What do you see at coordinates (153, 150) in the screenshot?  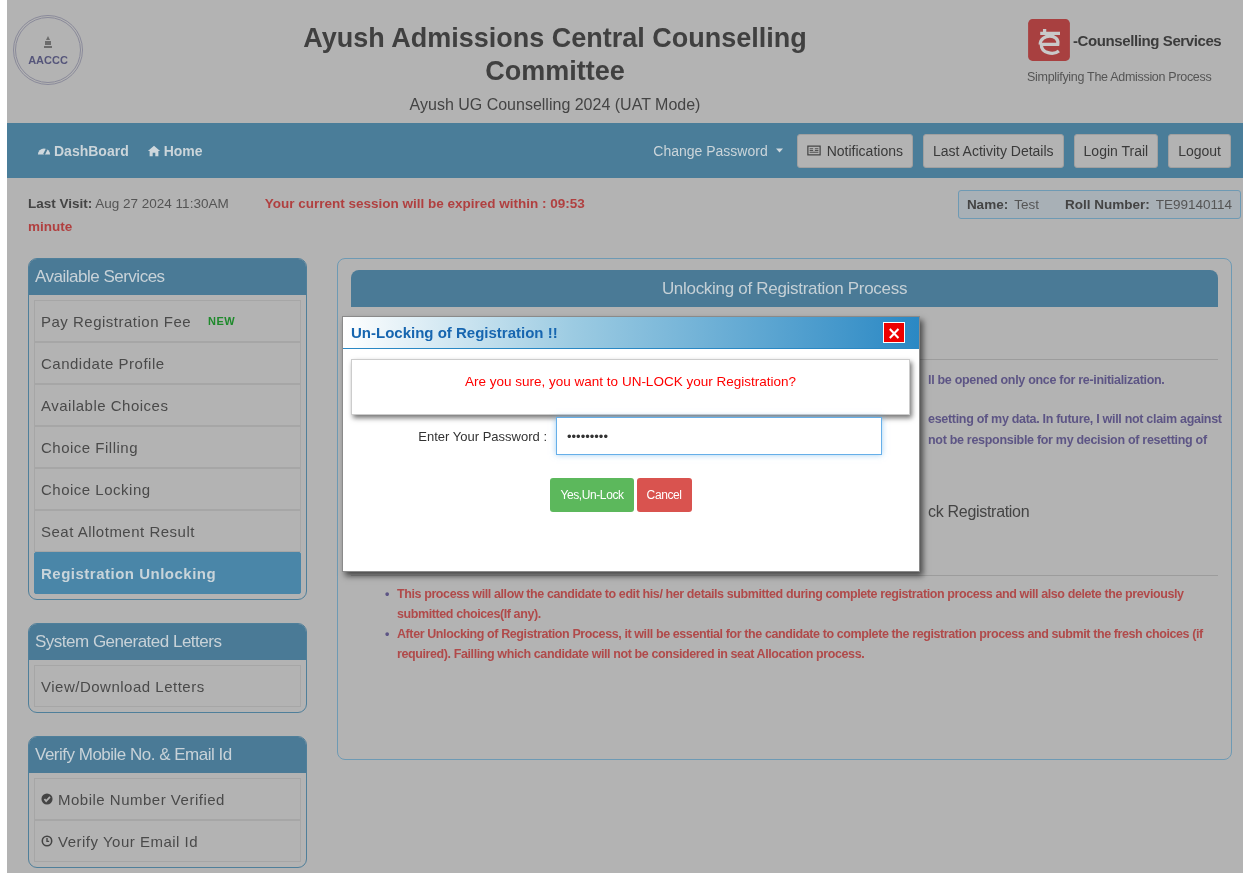 I see `home-icon` at bounding box center [153, 150].